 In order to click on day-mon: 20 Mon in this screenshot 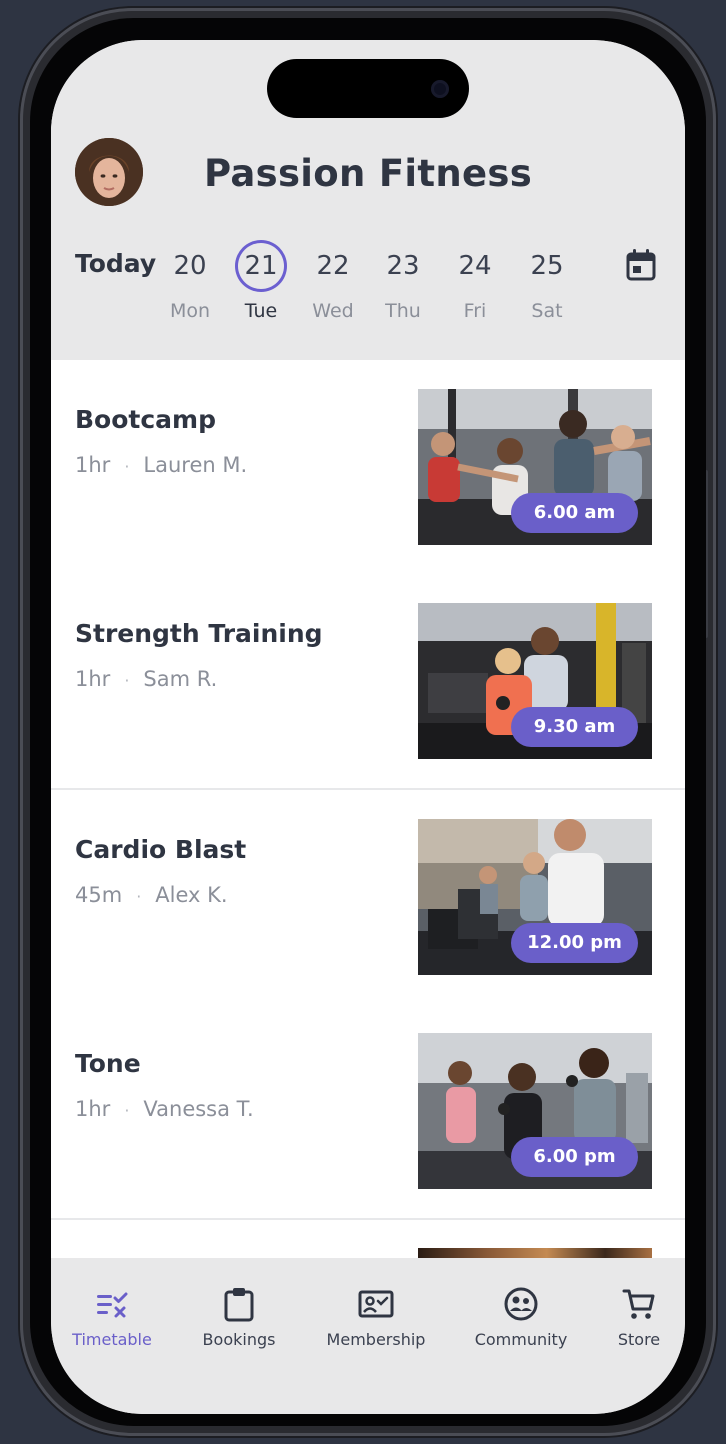, I will do `click(190, 281)`.